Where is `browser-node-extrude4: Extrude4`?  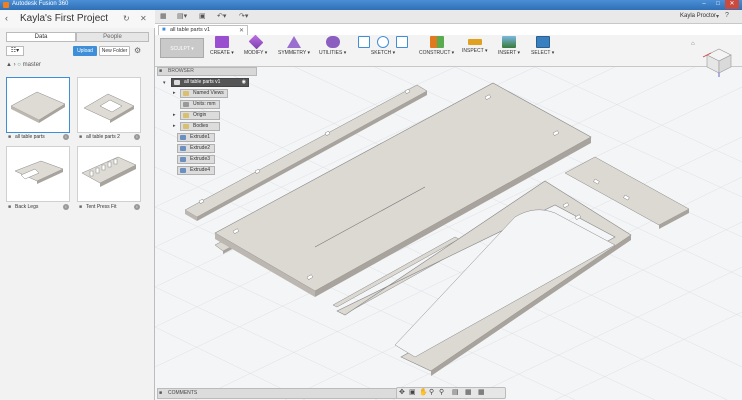 browser-node-extrude4: Extrude4 is located at coordinates (196, 170).